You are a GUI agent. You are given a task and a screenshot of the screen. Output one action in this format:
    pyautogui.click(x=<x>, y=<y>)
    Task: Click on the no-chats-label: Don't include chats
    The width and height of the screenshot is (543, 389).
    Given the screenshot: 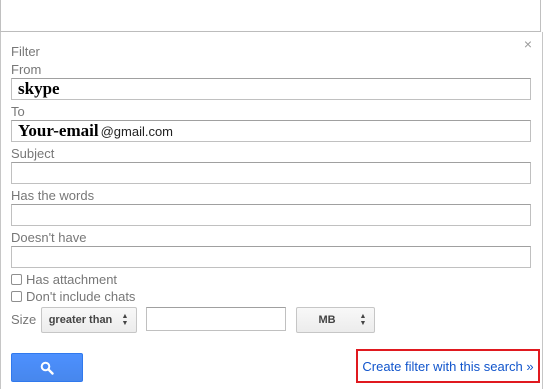 What is the action you would take?
    pyautogui.click(x=81, y=296)
    